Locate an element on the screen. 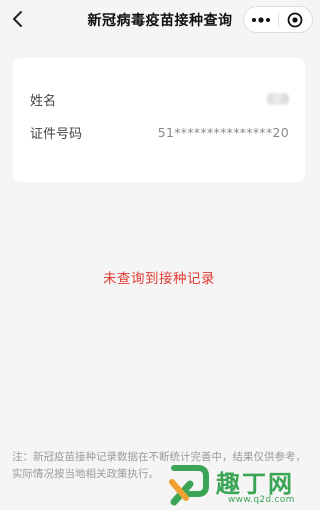  name-label: 姓名 is located at coordinates (43, 101).